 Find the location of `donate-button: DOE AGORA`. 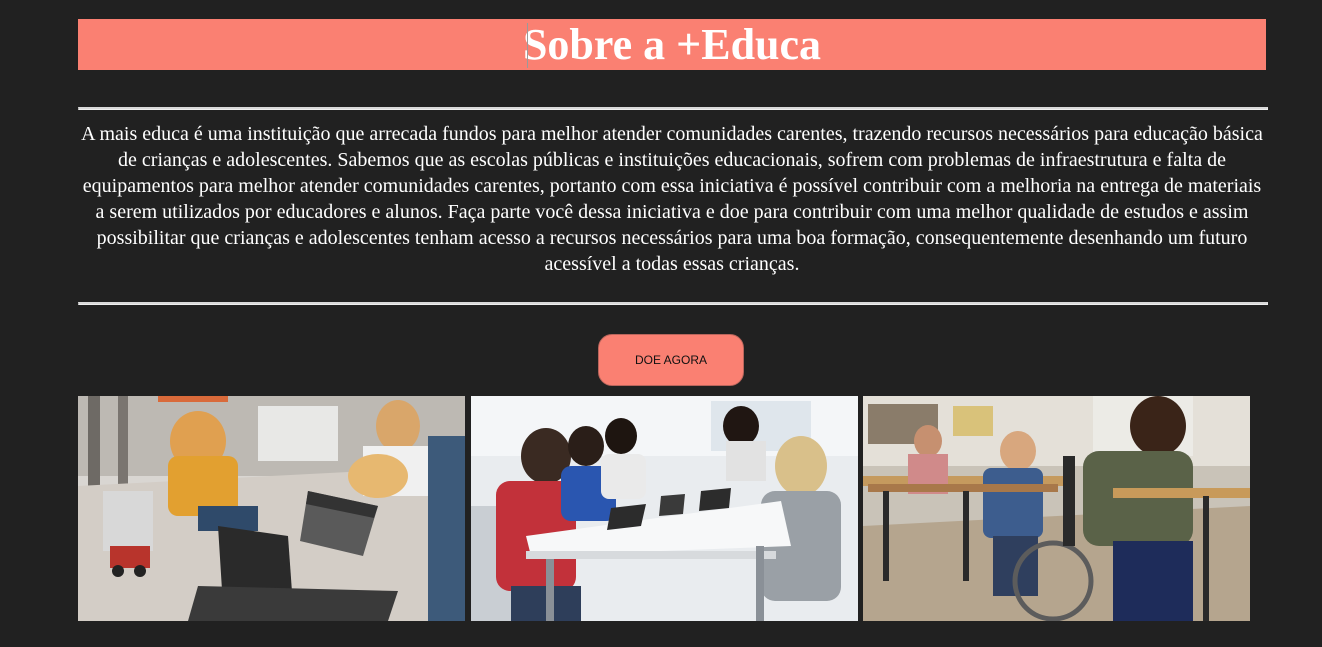

donate-button: DOE AGORA is located at coordinates (671, 360).